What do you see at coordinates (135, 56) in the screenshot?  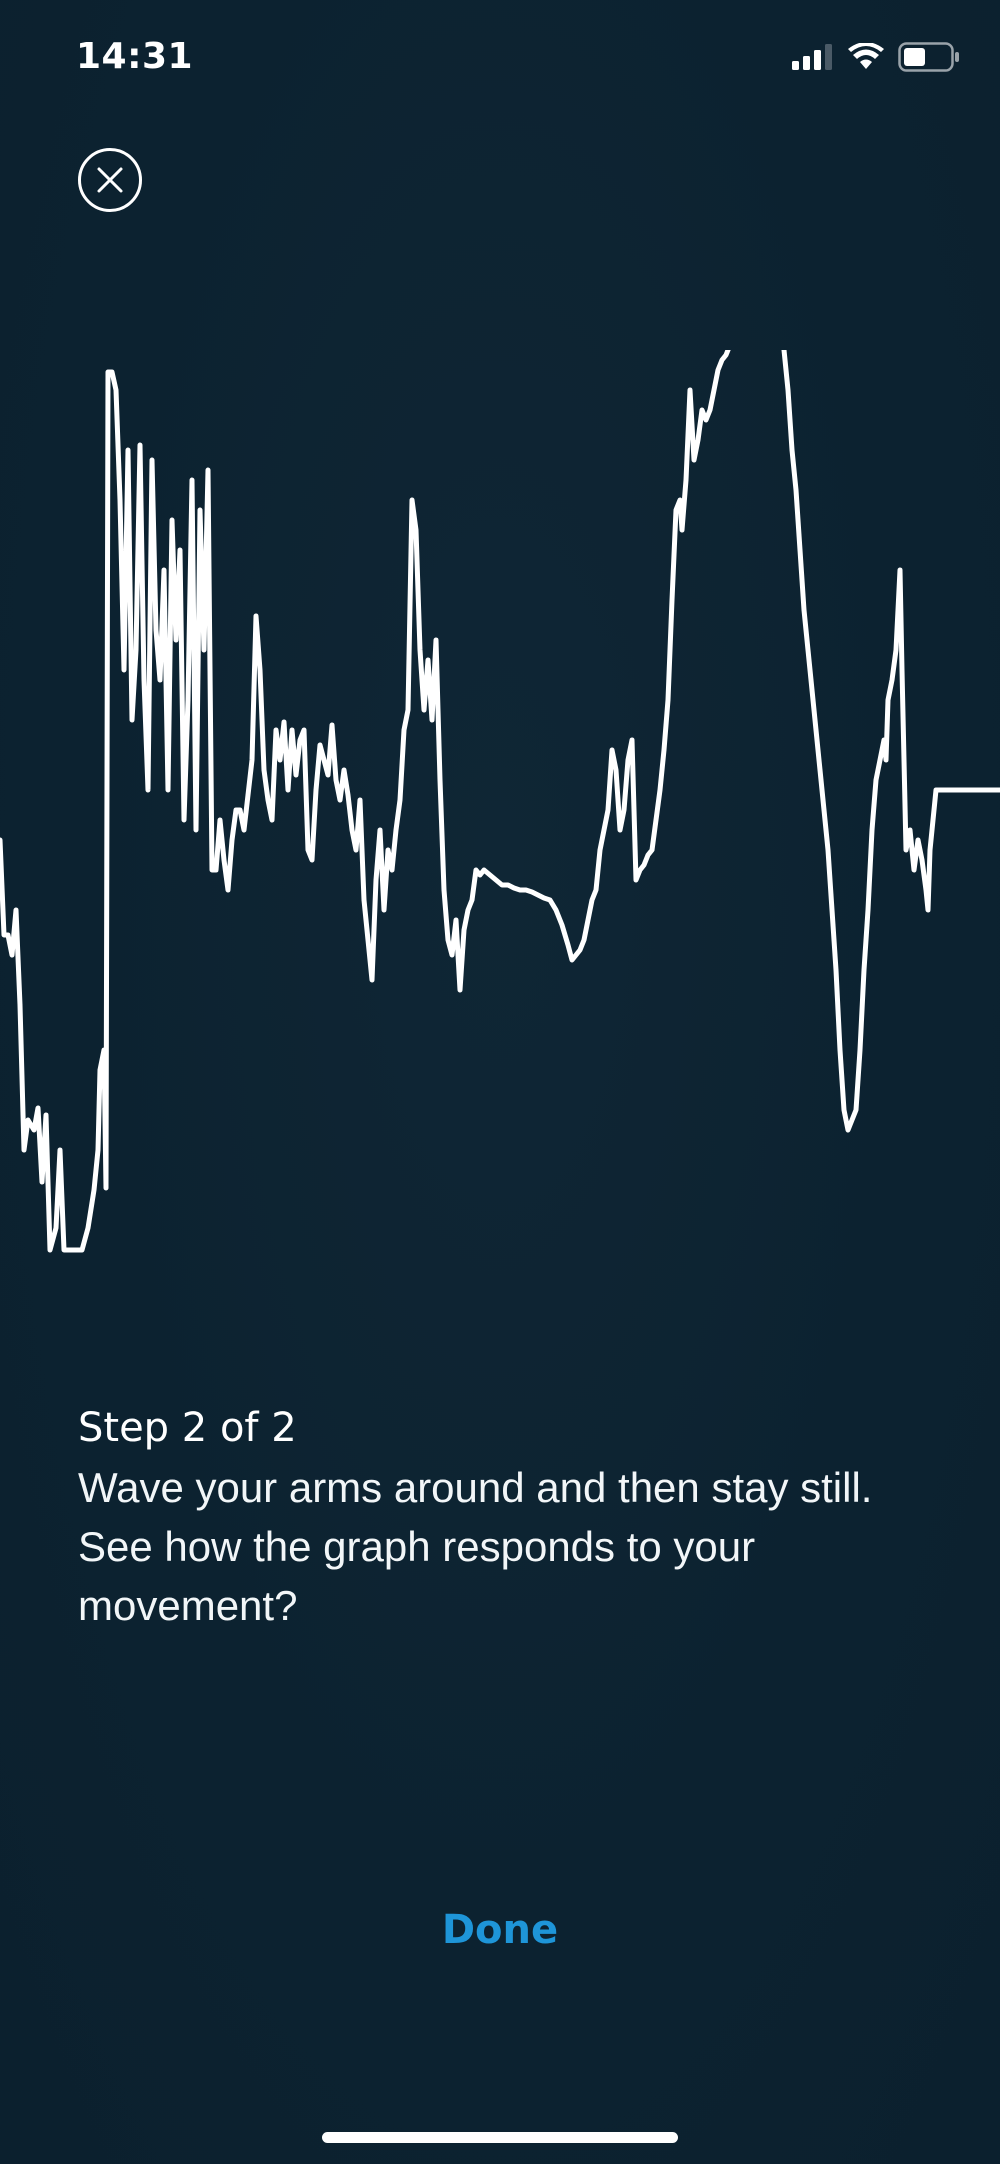 I see `status-time: 14:31` at bounding box center [135, 56].